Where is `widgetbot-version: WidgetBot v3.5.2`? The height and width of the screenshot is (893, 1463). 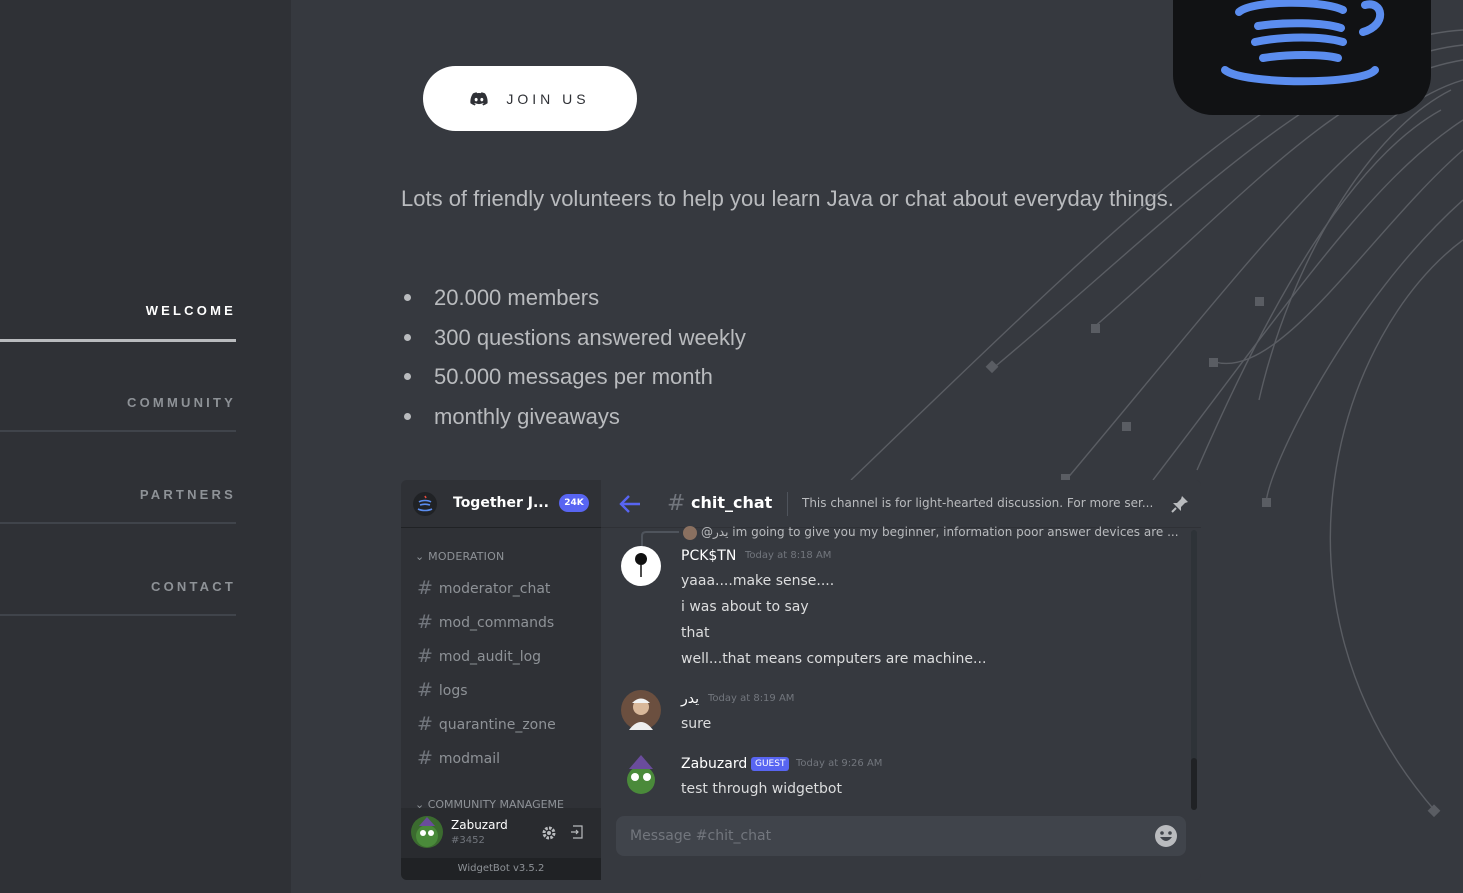
widgetbot-version: WidgetBot v3.5.2 is located at coordinates (501, 869).